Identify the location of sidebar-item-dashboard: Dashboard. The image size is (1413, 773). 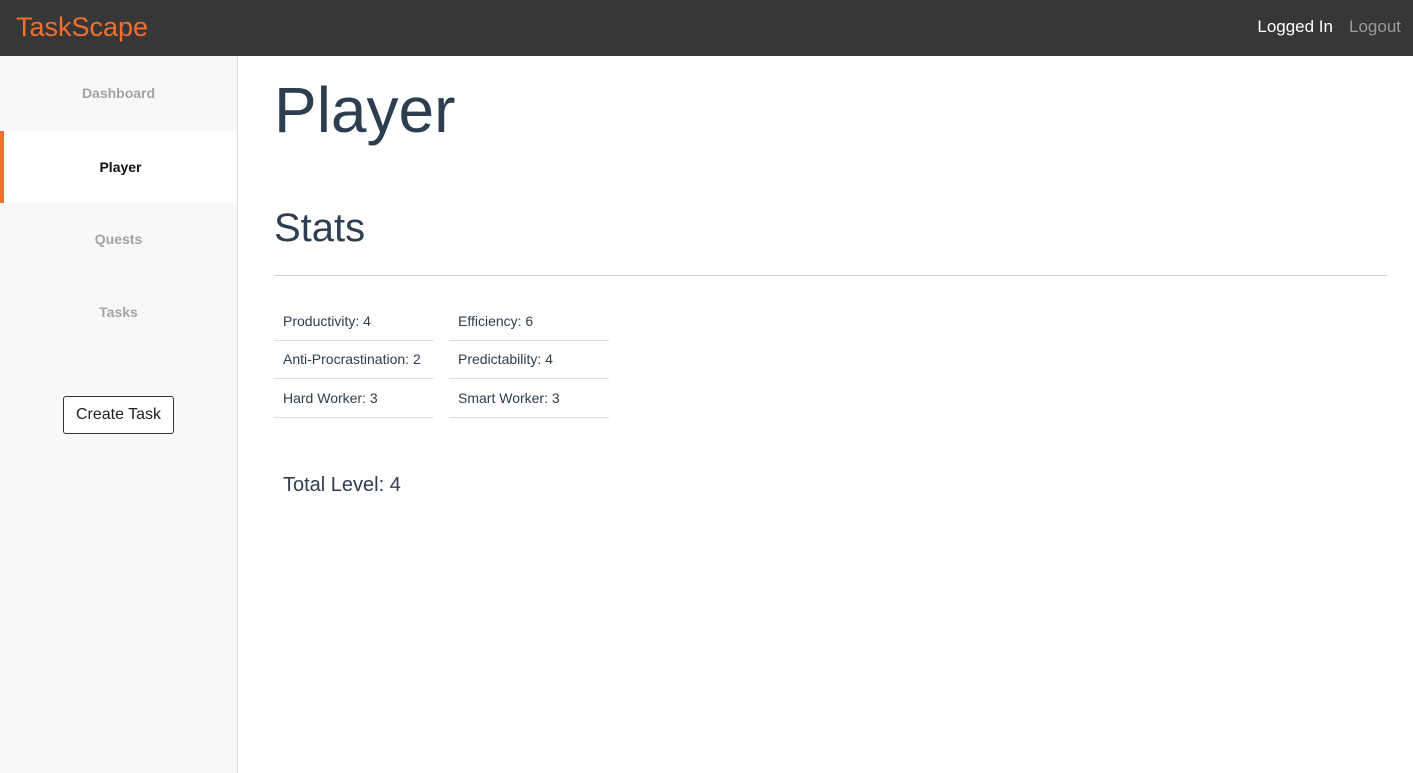
(118, 93).